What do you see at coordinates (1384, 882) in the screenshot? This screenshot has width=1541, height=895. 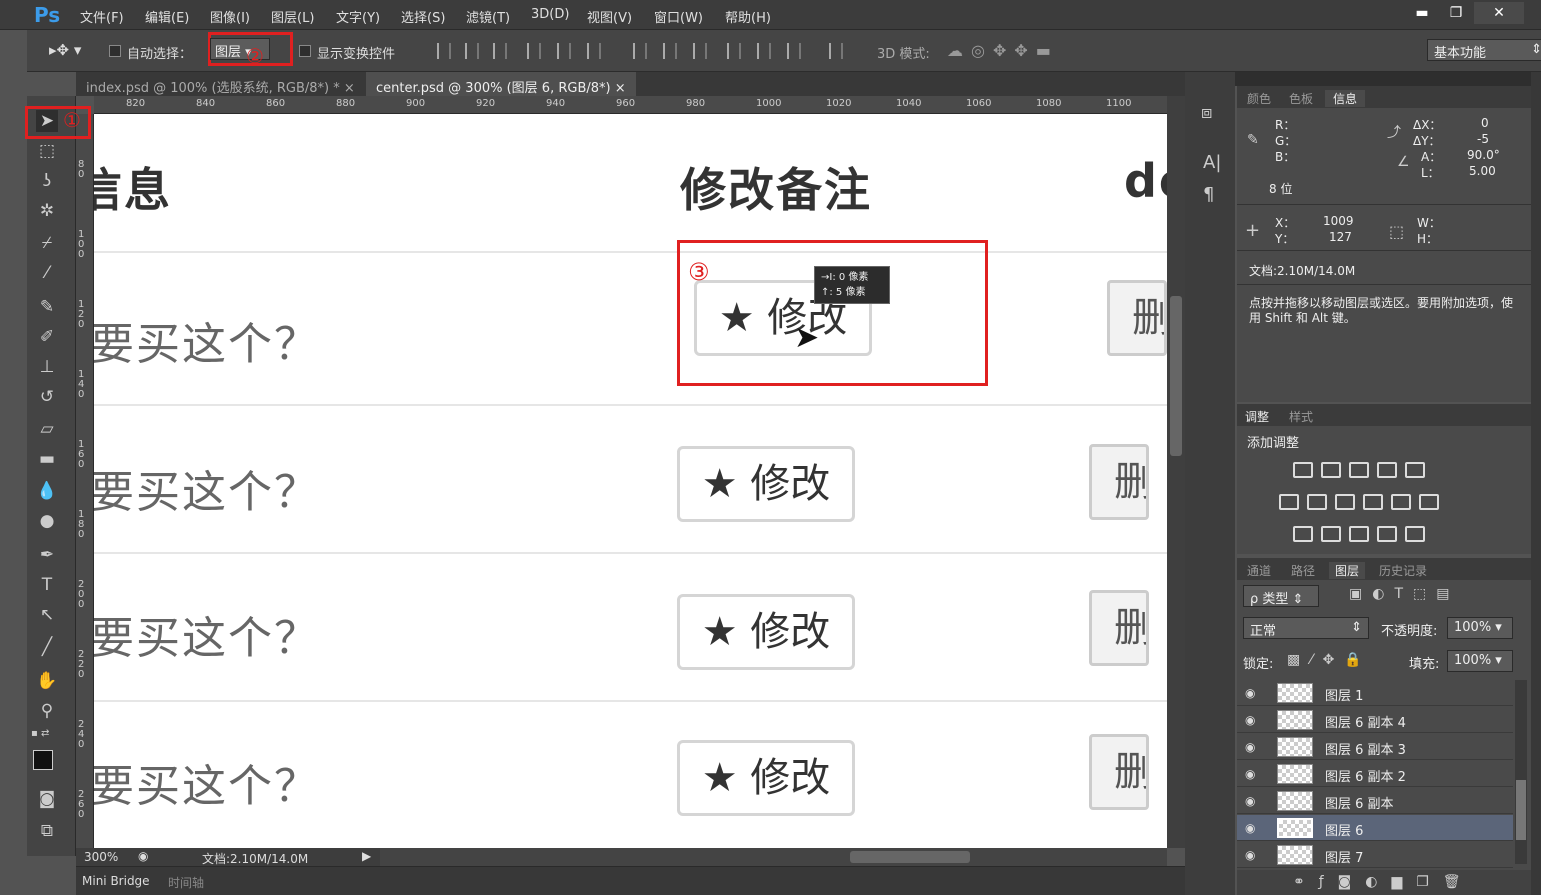 I see `layer-actions-icons: ⚭ƒ◙◐▆❐🗑` at bounding box center [1384, 882].